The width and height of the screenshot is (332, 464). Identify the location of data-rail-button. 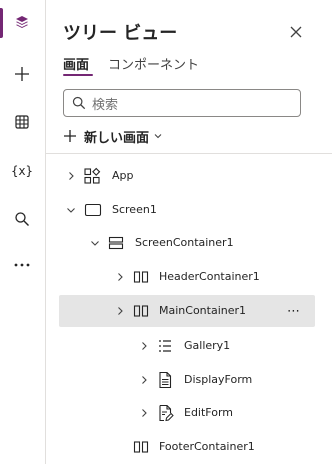
(22, 122).